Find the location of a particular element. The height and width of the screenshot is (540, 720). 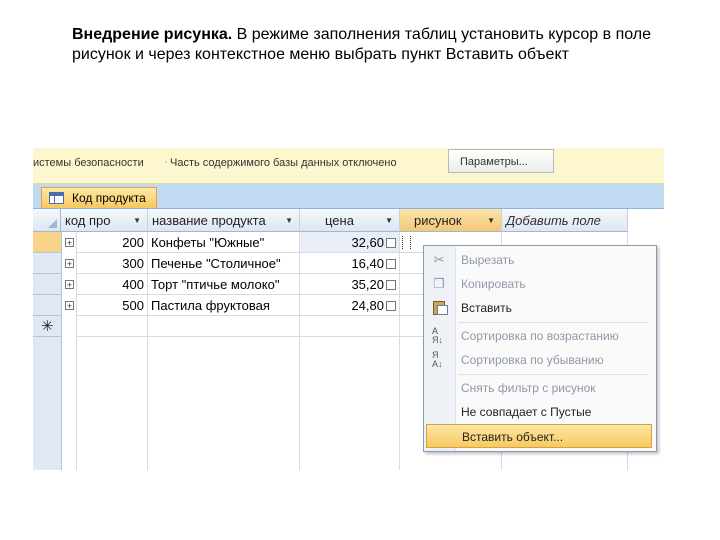

cell-code: 200 is located at coordinates (112, 242).